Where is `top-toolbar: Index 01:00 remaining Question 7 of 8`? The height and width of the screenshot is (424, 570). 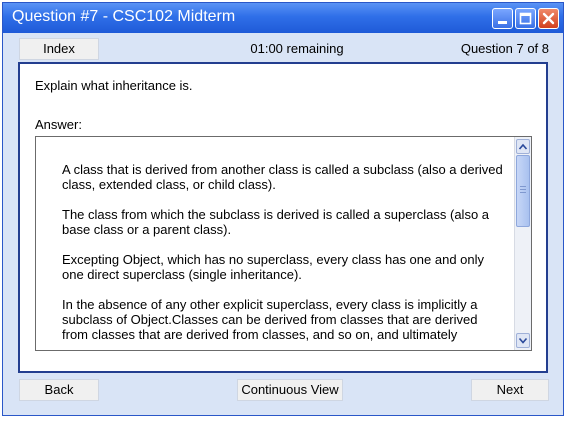 top-toolbar: Index 01:00 remaining Question 7 of 8 is located at coordinates (284, 49).